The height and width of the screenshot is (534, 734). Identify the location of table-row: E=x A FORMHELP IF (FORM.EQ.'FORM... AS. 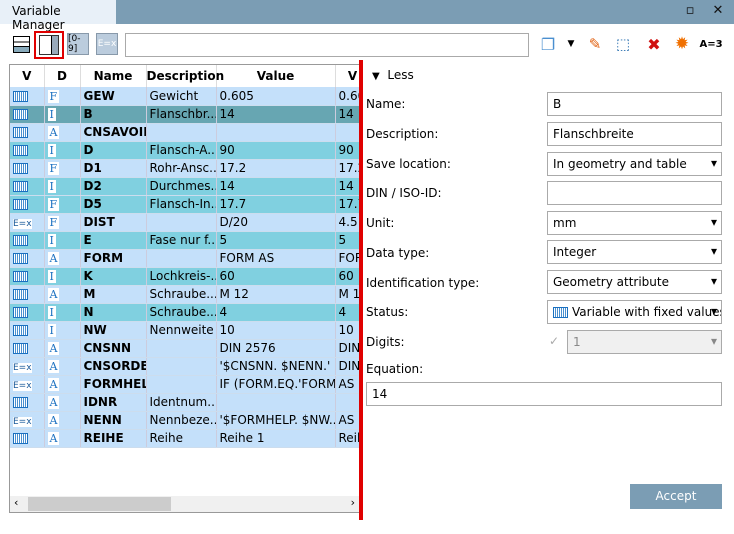
(184, 384).